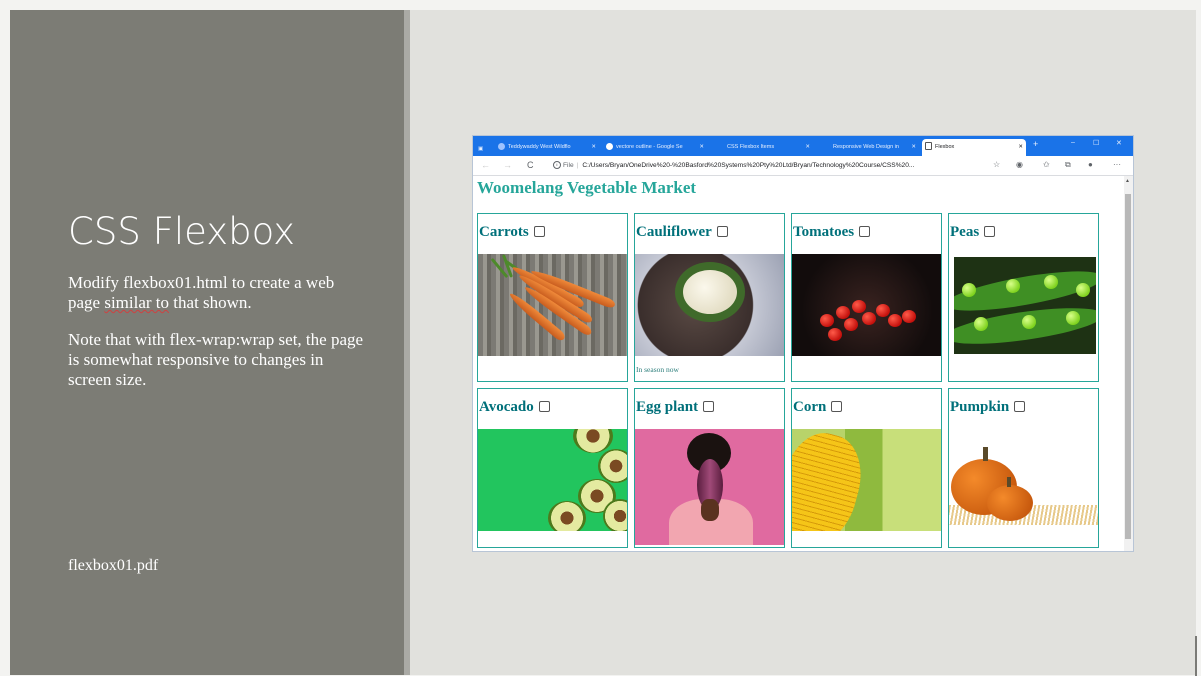 The image size is (1201, 676). I want to click on cauliflower-photo, so click(709, 305).